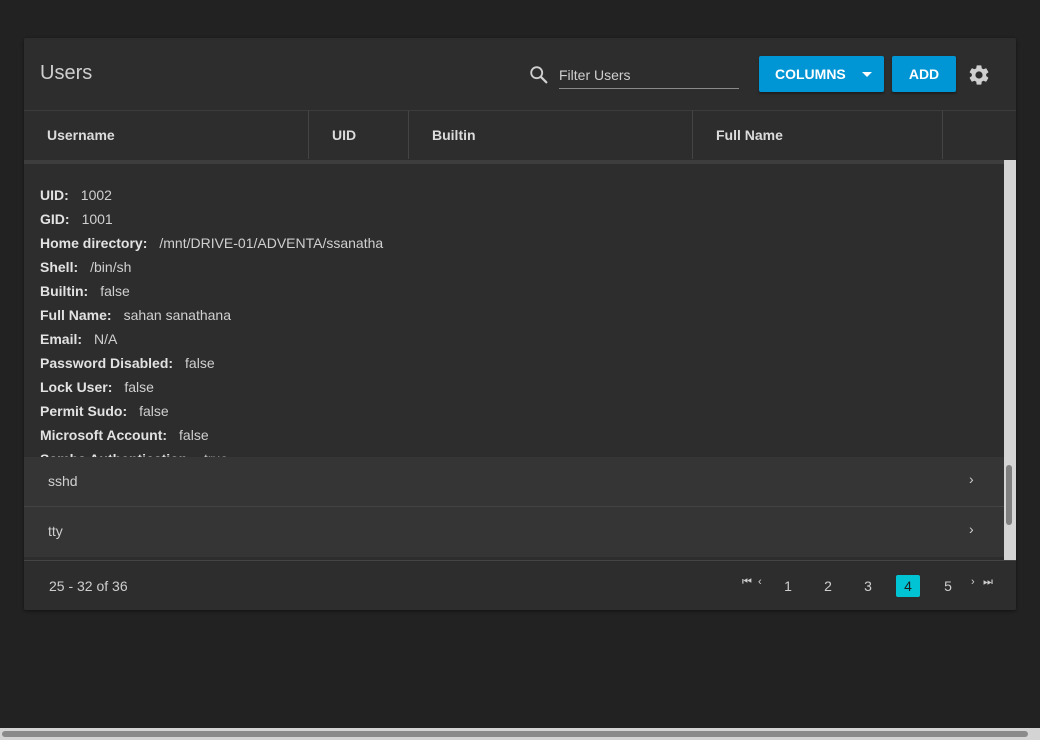  What do you see at coordinates (76, 219) in the screenshot?
I see `detail-gid: GID: 1001` at bounding box center [76, 219].